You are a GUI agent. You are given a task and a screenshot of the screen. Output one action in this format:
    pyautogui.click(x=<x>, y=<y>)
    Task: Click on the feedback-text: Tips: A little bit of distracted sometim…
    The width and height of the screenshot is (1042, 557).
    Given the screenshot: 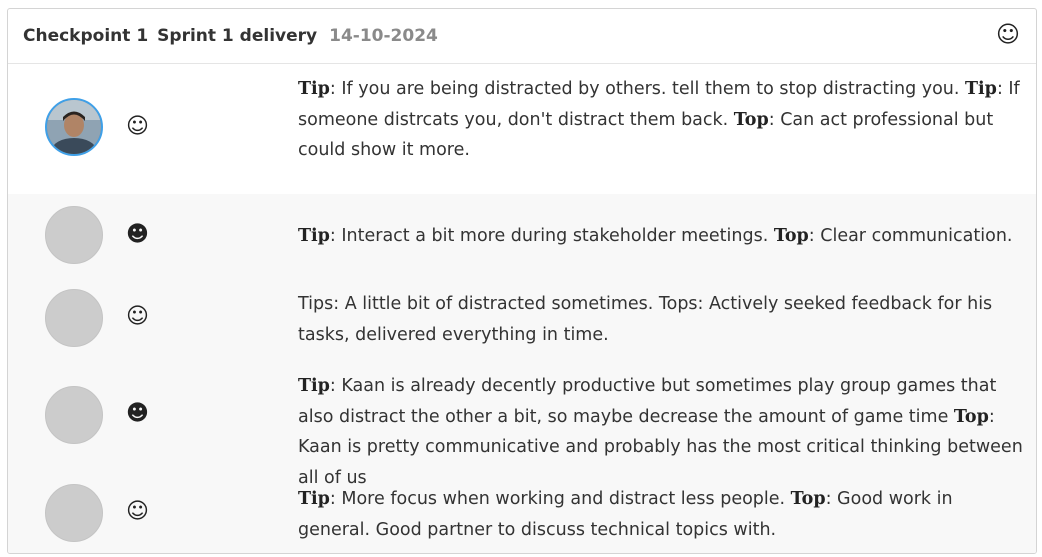 What is the action you would take?
    pyautogui.click(x=661, y=319)
    